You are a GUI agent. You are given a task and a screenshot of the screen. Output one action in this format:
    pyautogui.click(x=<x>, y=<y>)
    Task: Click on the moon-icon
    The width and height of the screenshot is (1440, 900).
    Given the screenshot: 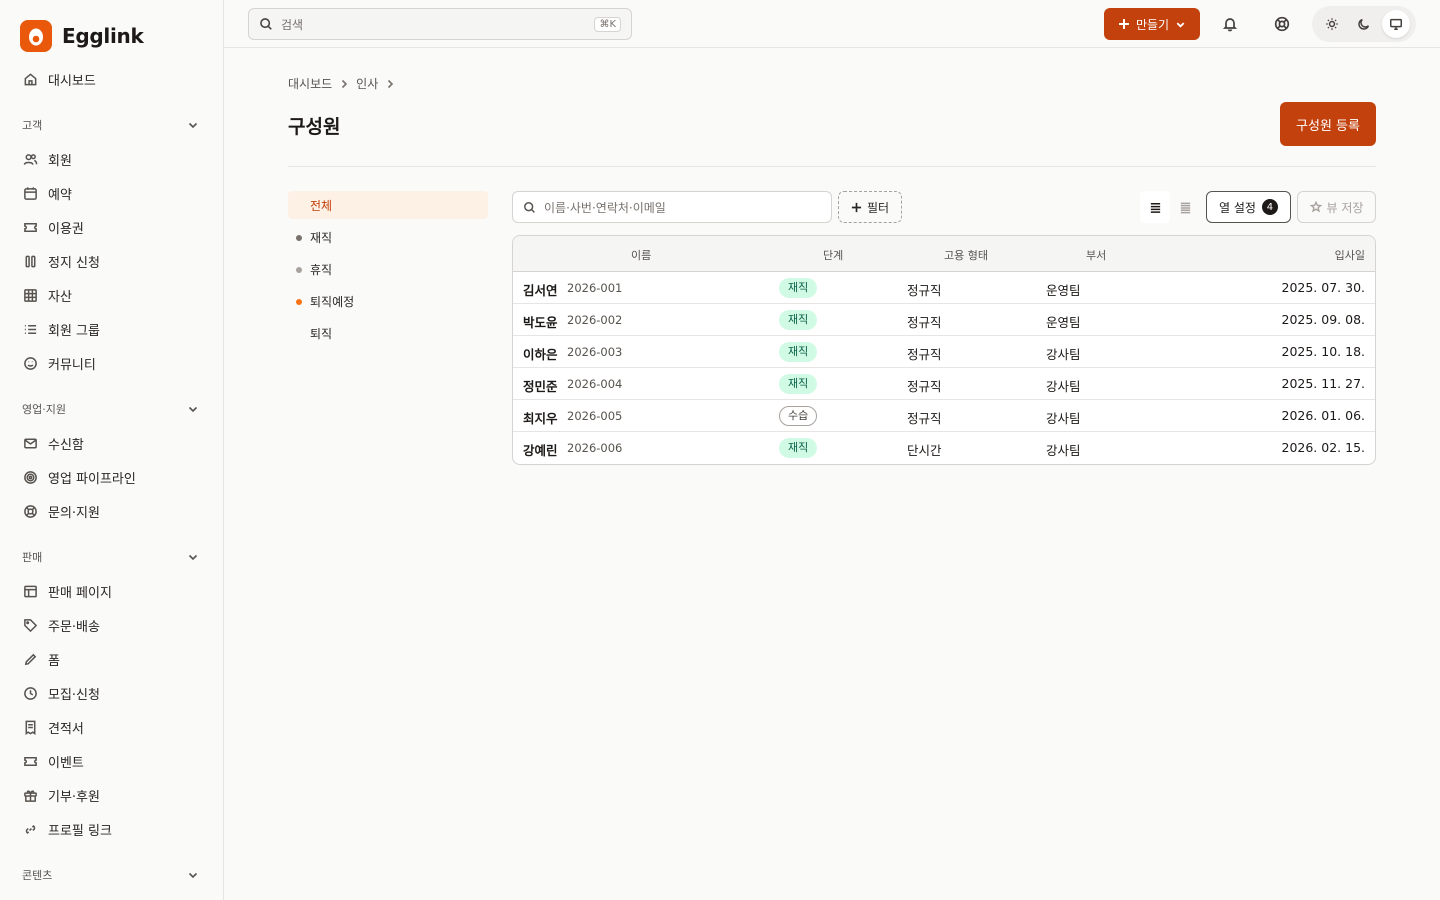 What is the action you would take?
    pyautogui.click(x=1364, y=24)
    